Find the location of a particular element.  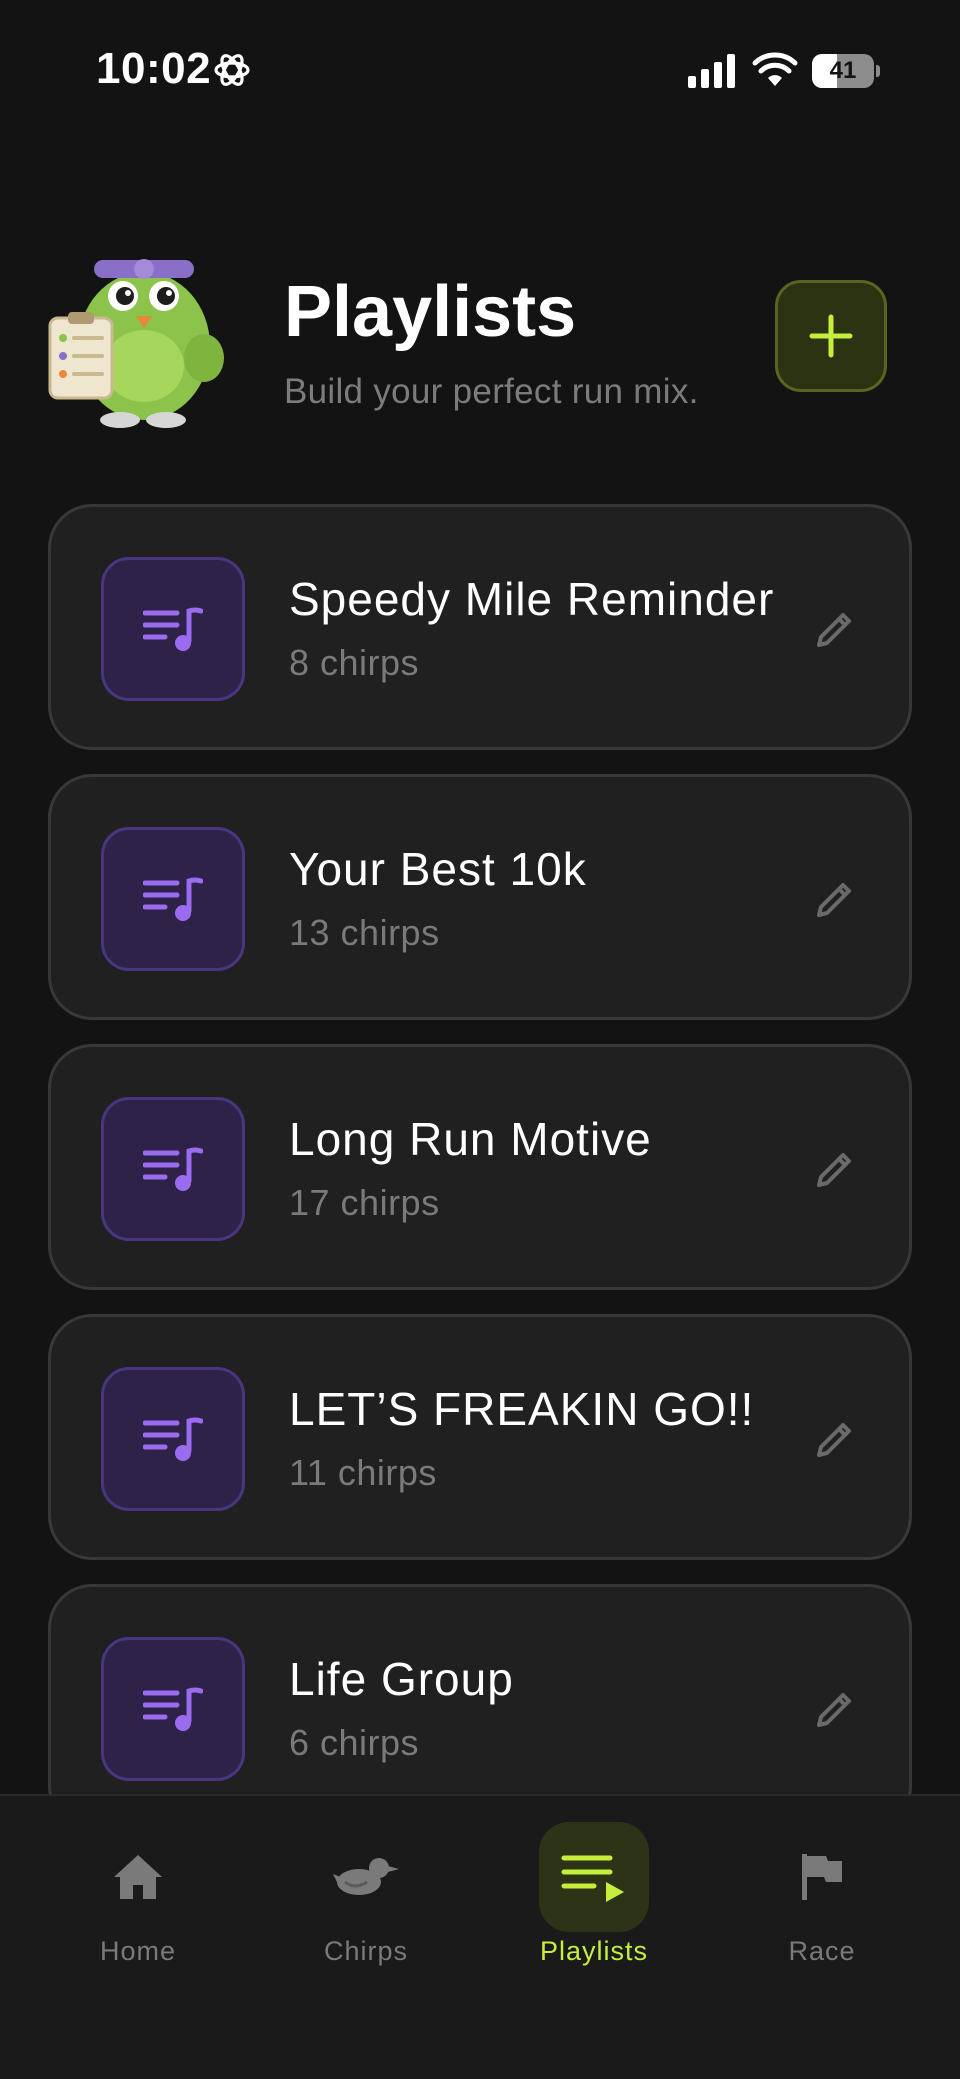

battery-body: 41 is located at coordinates (843, 71).